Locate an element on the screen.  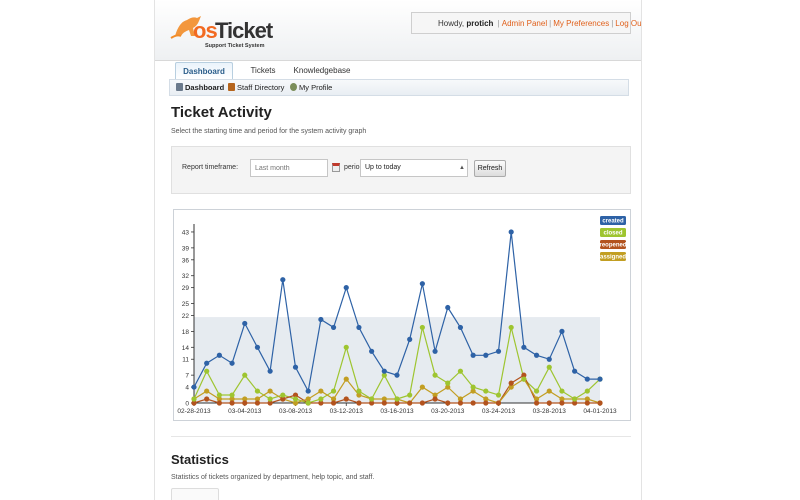
x-tick-label: 03-12-2013 is located at coordinates (347, 411).